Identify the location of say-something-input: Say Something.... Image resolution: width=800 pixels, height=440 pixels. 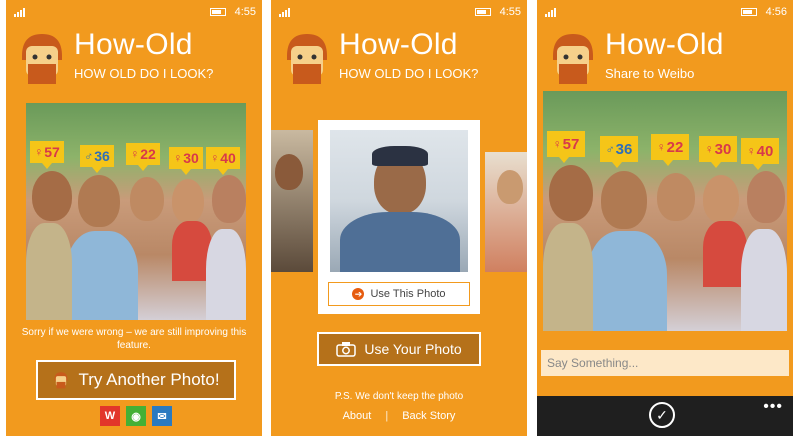
(665, 363).